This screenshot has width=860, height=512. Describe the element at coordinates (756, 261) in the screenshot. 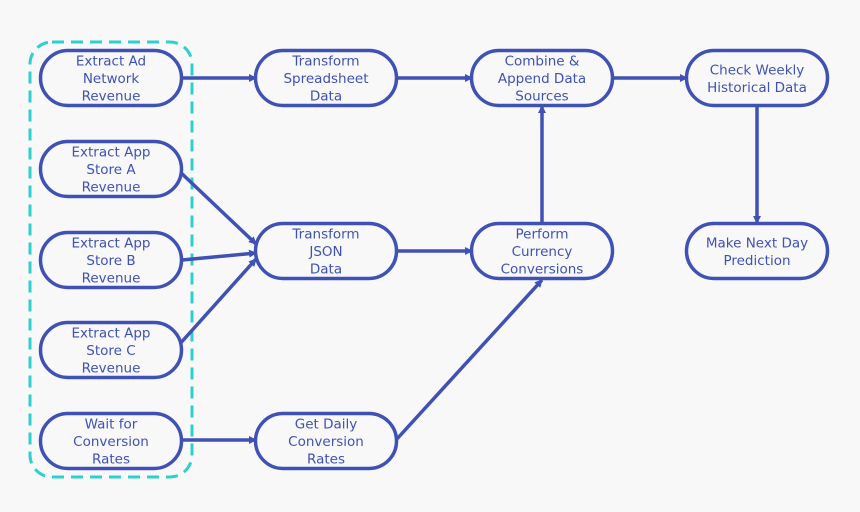

I see `node-label: Prediction` at that location.